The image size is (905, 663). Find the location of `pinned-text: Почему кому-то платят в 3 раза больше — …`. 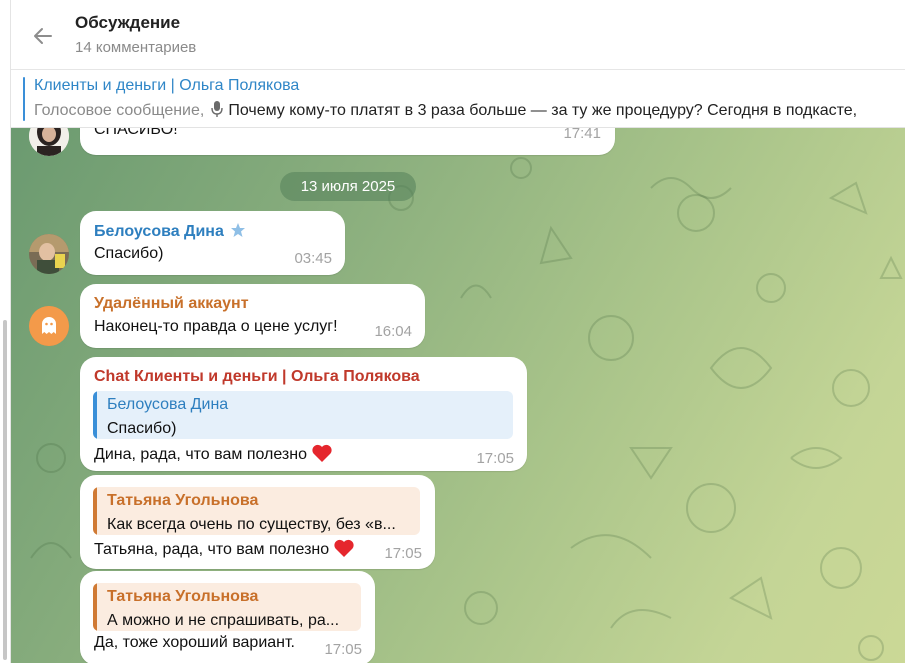

pinned-text: Почему кому-то платят в 3 раза больше — … is located at coordinates (543, 110).